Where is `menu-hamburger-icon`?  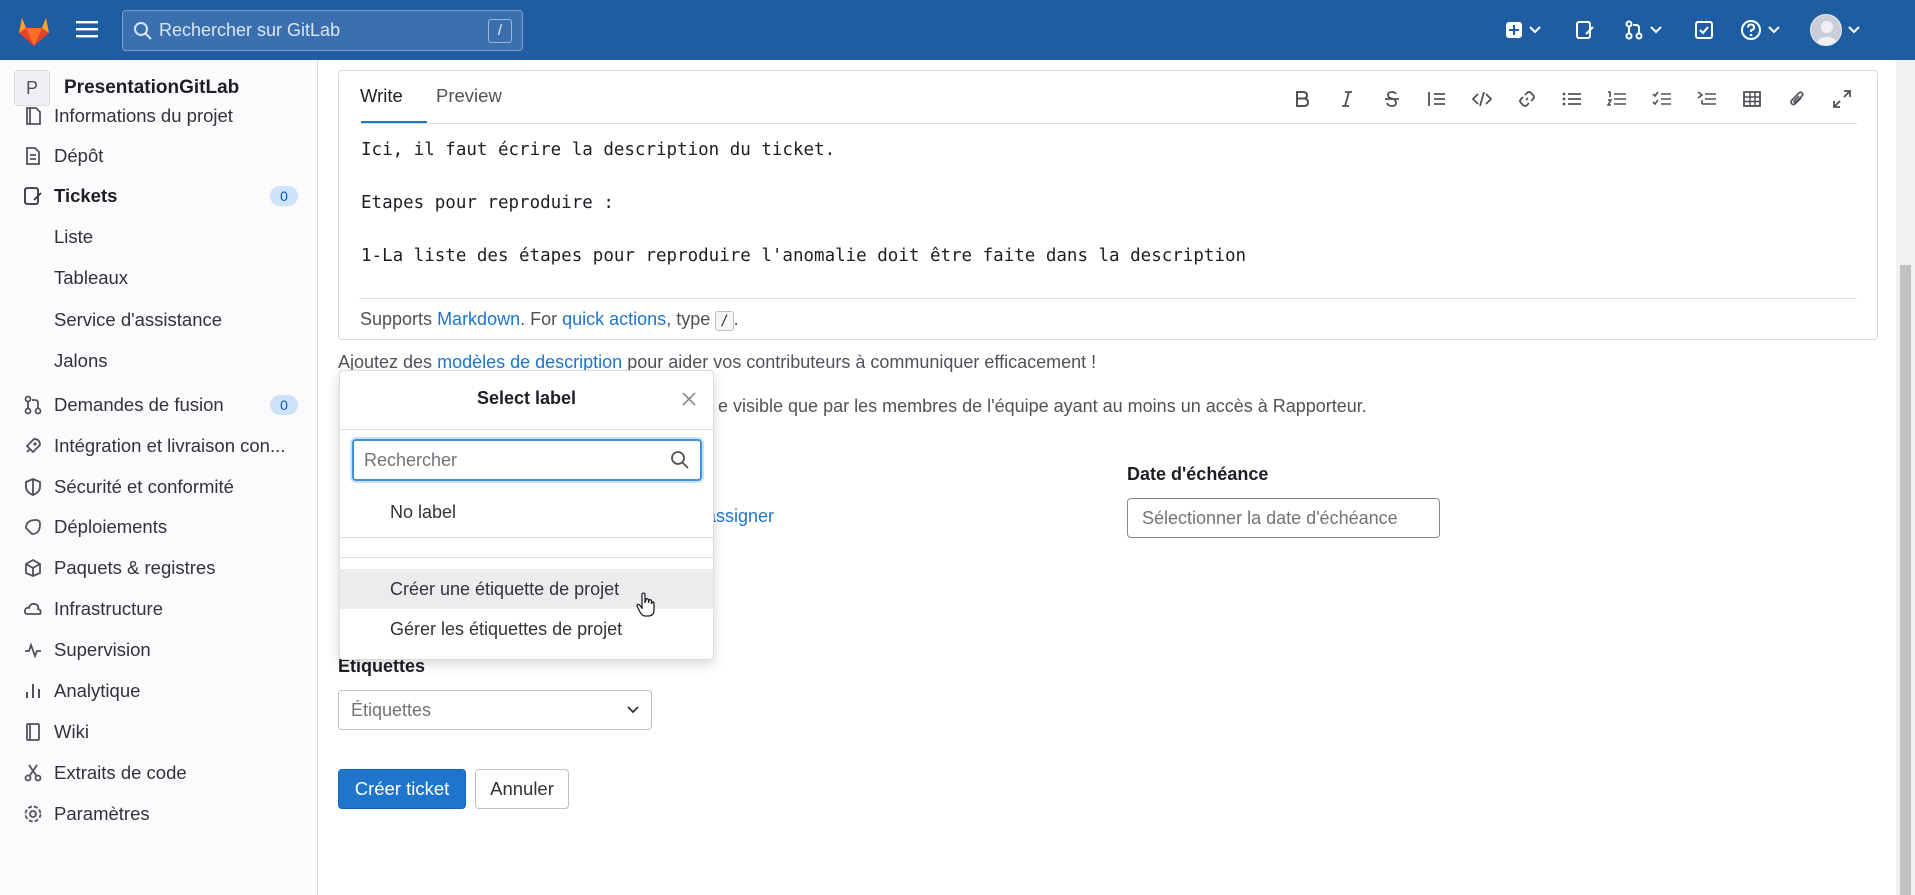
menu-hamburger-icon is located at coordinates (88, 29).